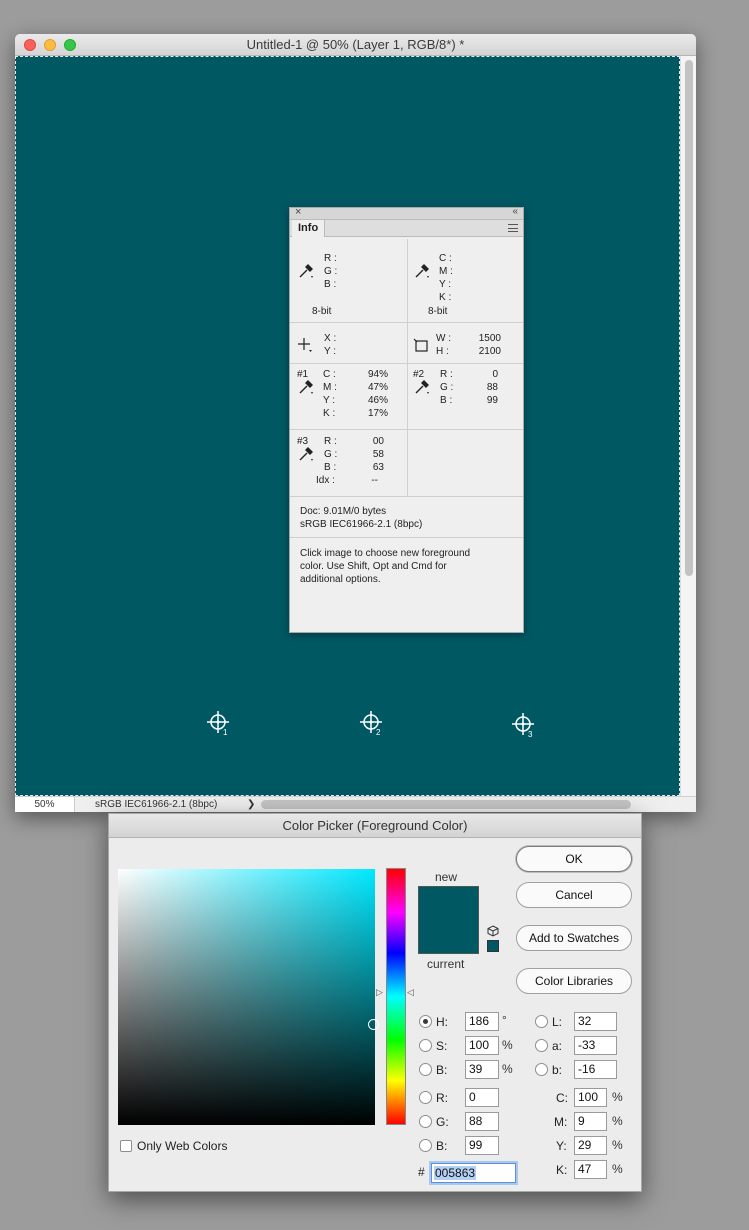 The width and height of the screenshot is (749, 1230). Describe the element at coordinates (493, 931) in the screenshot. I see `out-of-web-gamut-cube-icon` at that location.